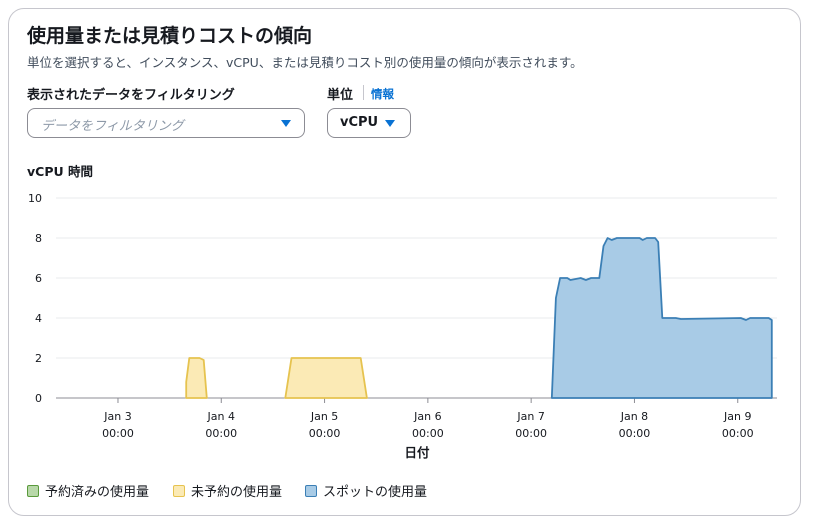  What do you see at coordinates (530, 416) in the screenshot?
I see `x-tick-date: Jan 7` at bounding box center [530, 416].